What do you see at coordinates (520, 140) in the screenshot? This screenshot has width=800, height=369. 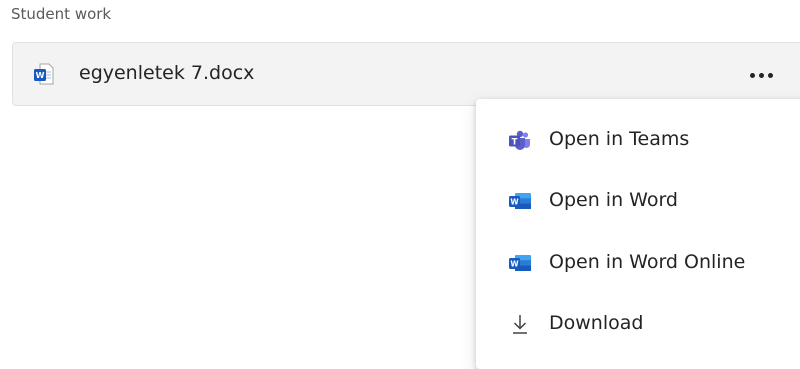 I see `teams-icon: T` at bounding box center [520, 140].